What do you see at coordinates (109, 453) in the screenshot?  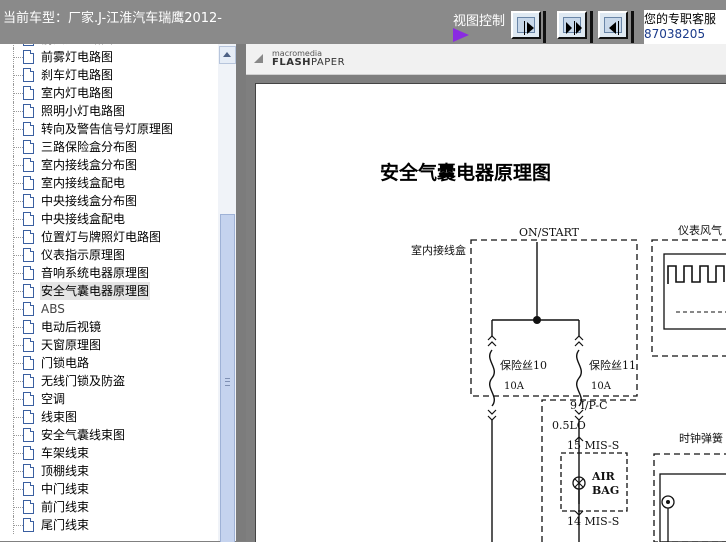 I see `tree-item: 车架线束` at bounding box center [109, 453].